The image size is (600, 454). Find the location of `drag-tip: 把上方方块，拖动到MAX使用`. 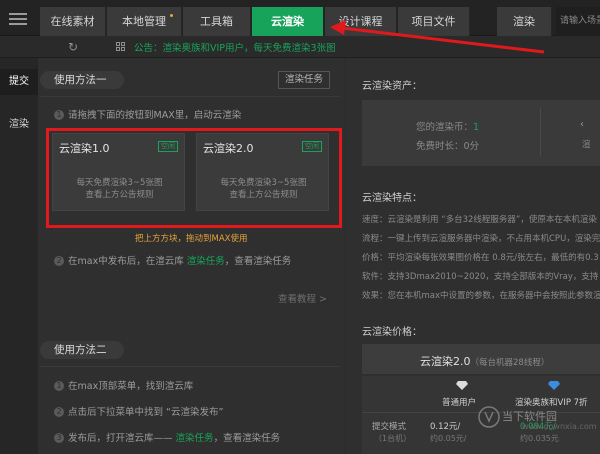

drag-tip: 把上方方块，拖动到MAX使用 is located at coordinates (191, 239).